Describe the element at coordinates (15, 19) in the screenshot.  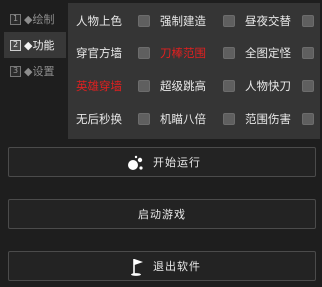
I see `tab-number: 1` at that location.